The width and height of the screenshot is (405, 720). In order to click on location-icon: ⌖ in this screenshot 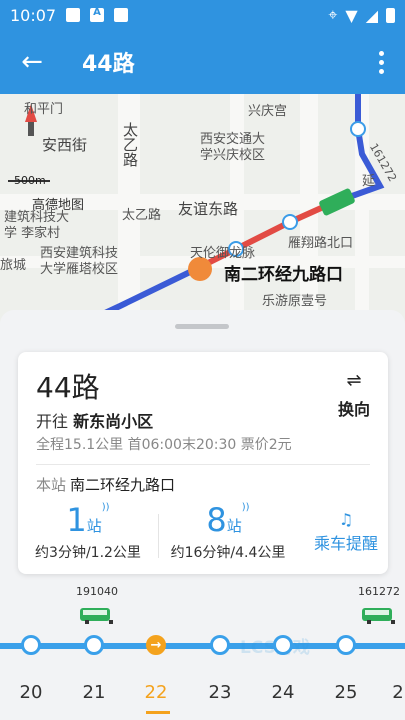, I will do `click(333, 14)`.